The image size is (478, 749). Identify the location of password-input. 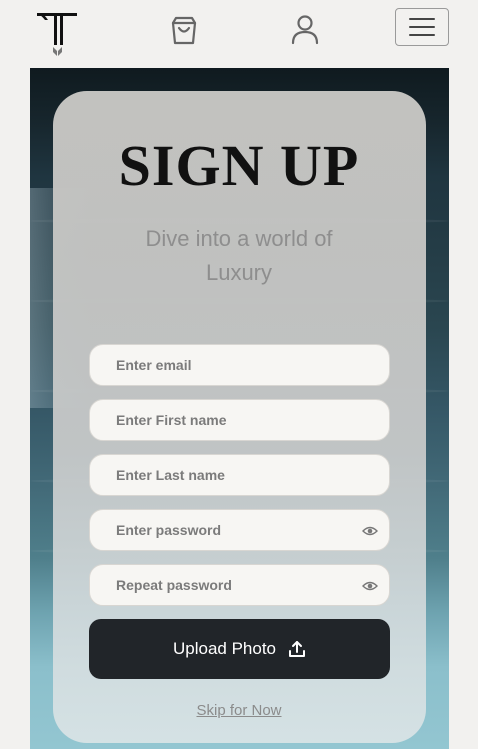
(239, 530).